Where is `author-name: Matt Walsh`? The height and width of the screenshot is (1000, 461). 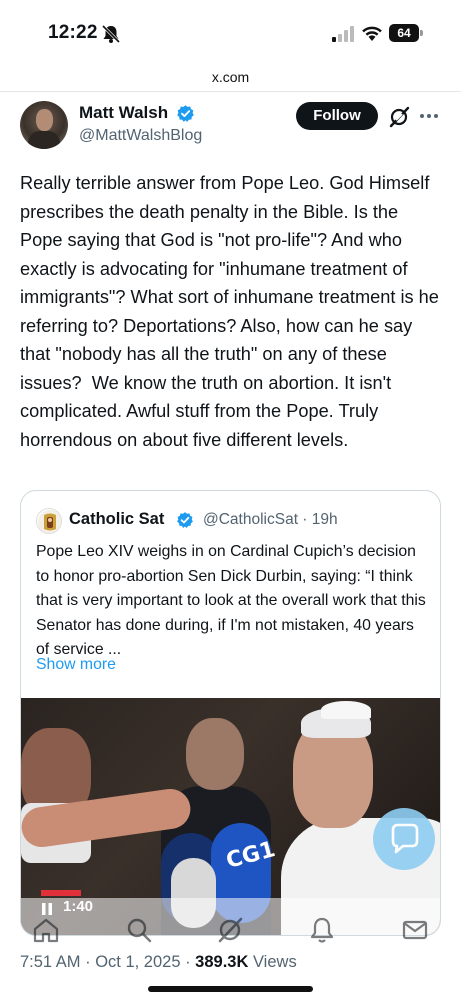 author-name: Matt Walsh is located at coordinates (123, 113).